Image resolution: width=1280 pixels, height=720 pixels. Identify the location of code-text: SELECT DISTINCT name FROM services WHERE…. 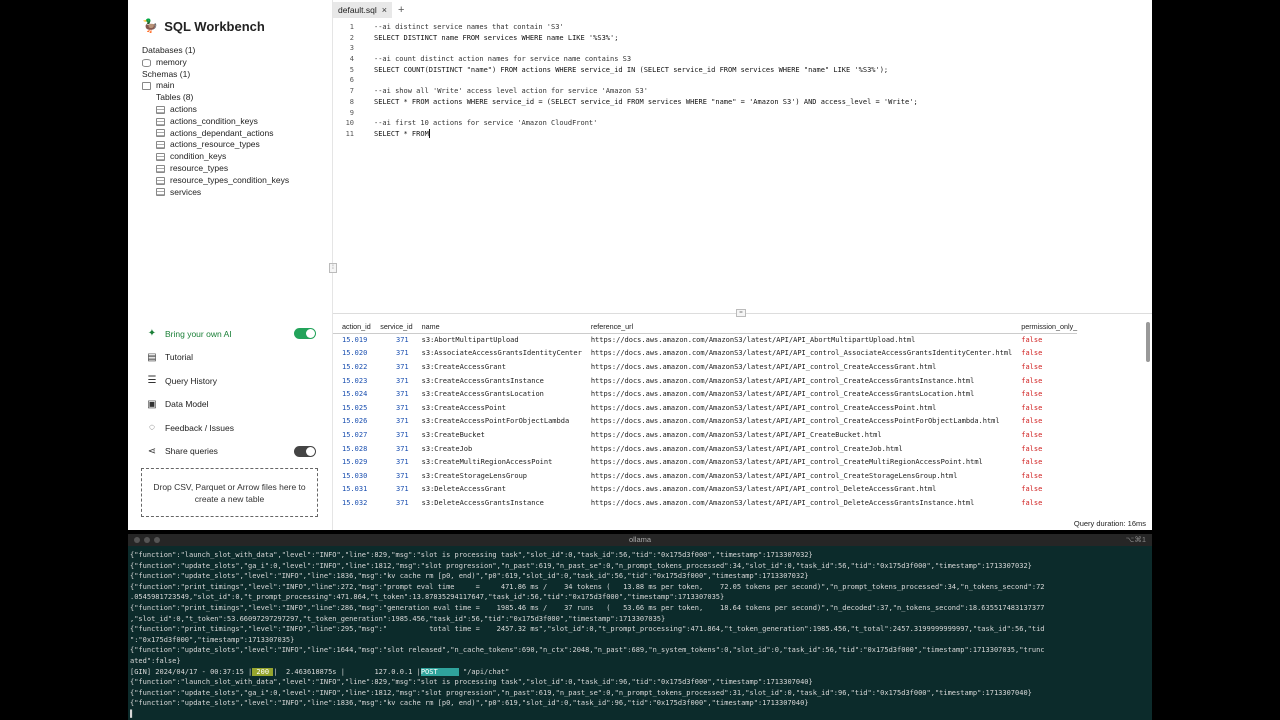
(496, 37).